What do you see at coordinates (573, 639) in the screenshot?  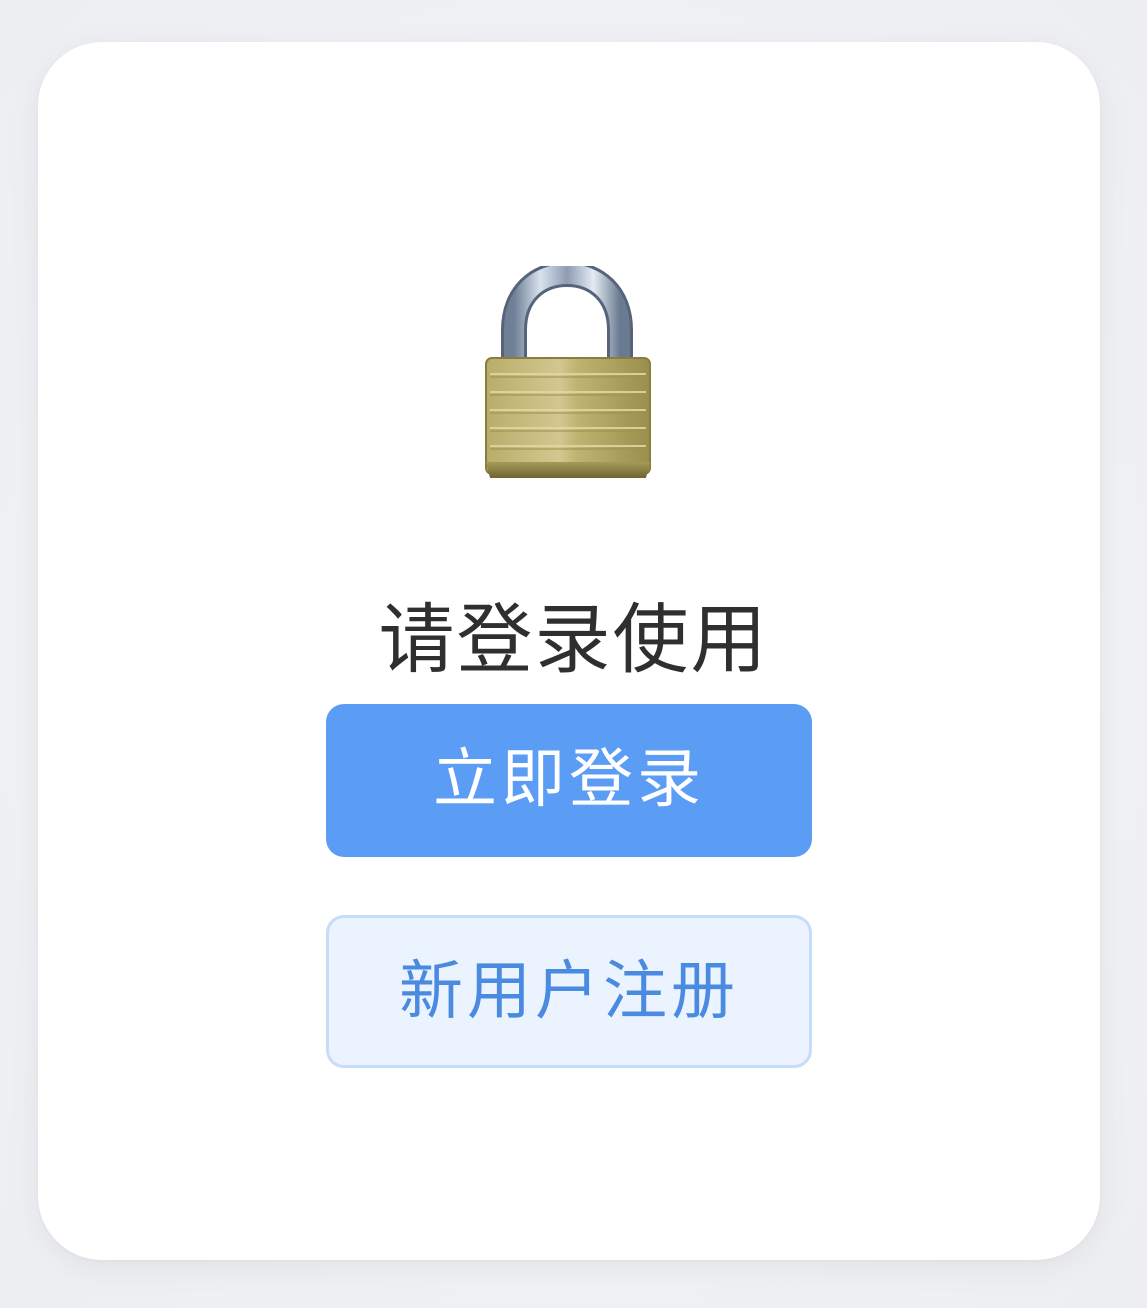 I see `login-prompt-text: 请登录使用` at bounding box center [573, 639].